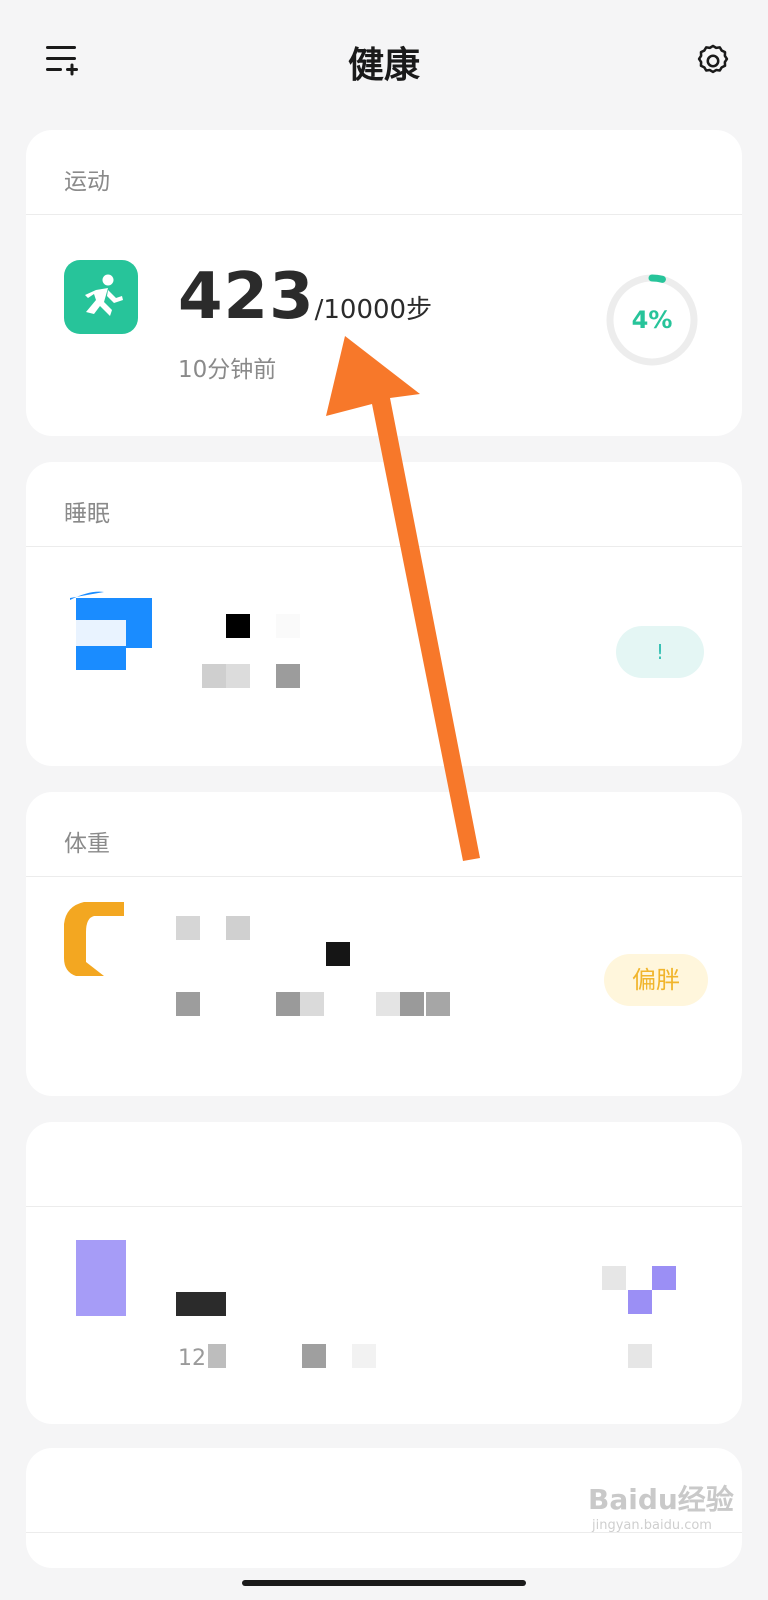  What do you see at coordinates (87, 182) in the screenshot?
I see `exercise-section-label: 运动` at bounding box center [87, 182].